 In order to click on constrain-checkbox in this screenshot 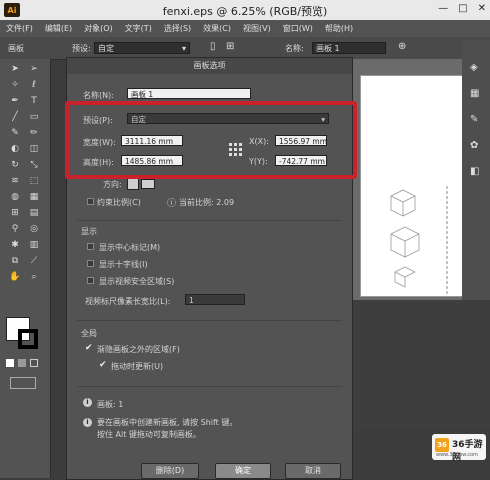, I will do `click(90, 201)`.